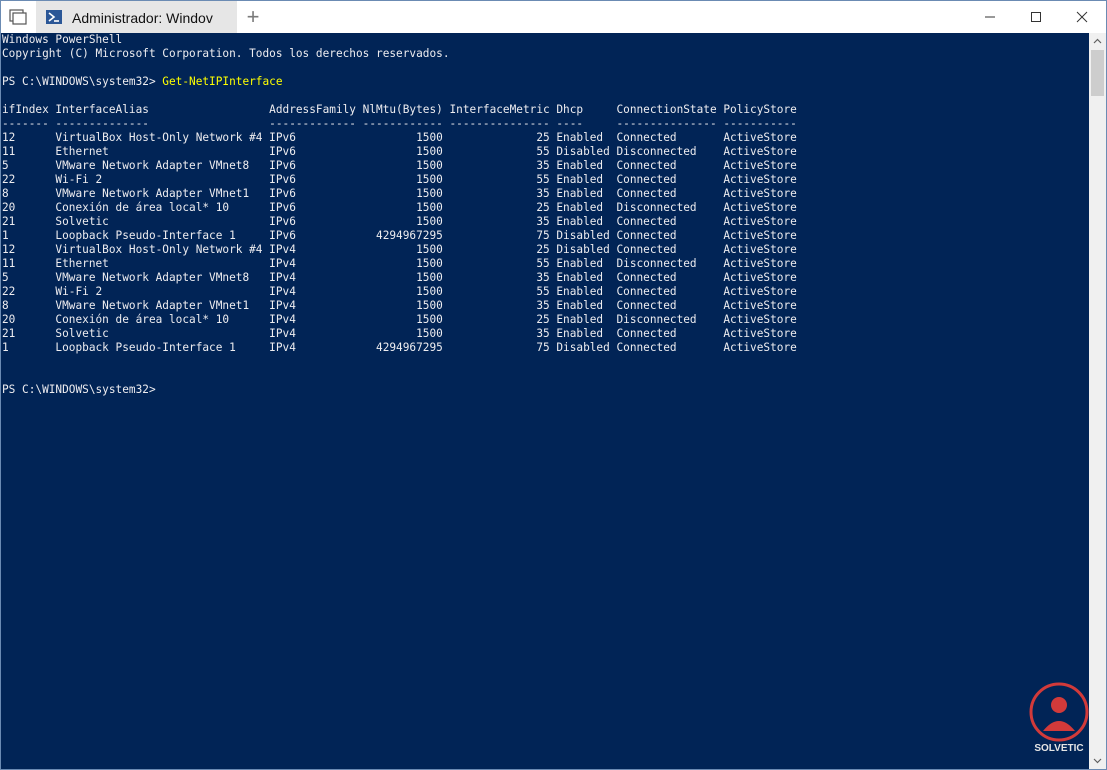 Image resolution: width=1107 pixels, height=770 pixels. Describe the element at coordinates (253, 17) in the screenshot. I see `new-tab-button: +` at that location.